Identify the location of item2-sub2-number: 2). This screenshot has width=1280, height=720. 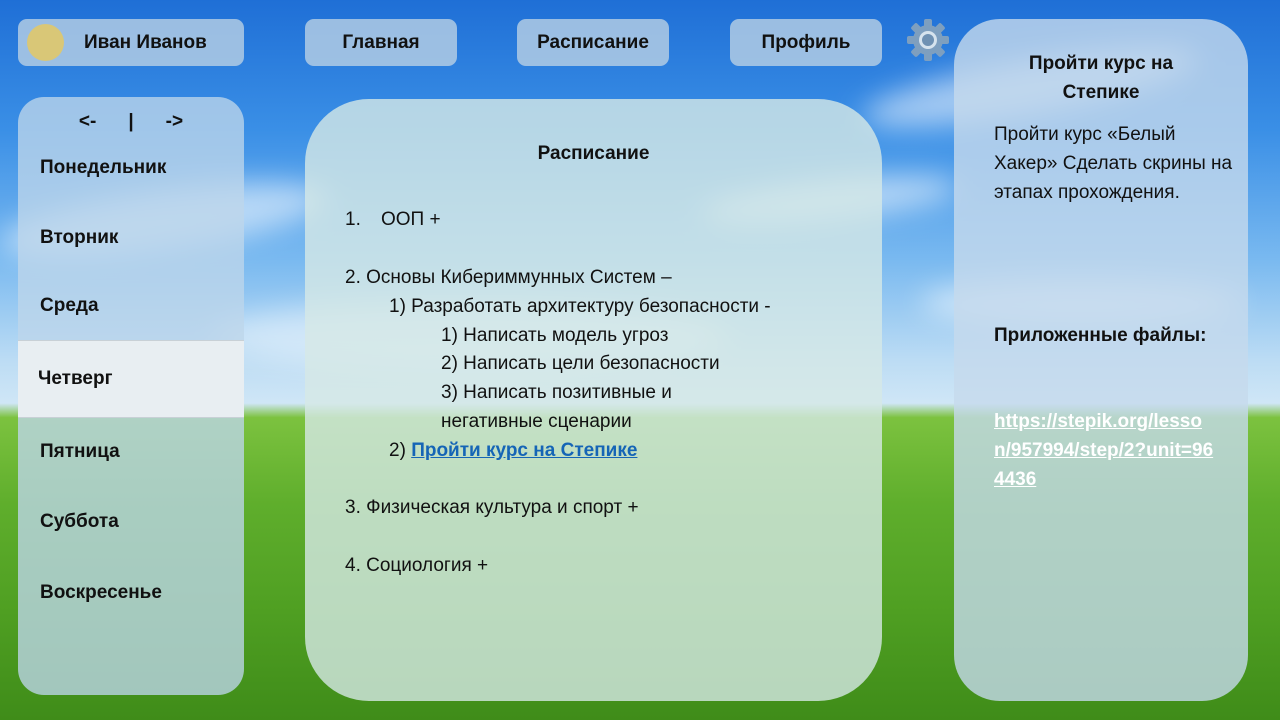
(397, 450).